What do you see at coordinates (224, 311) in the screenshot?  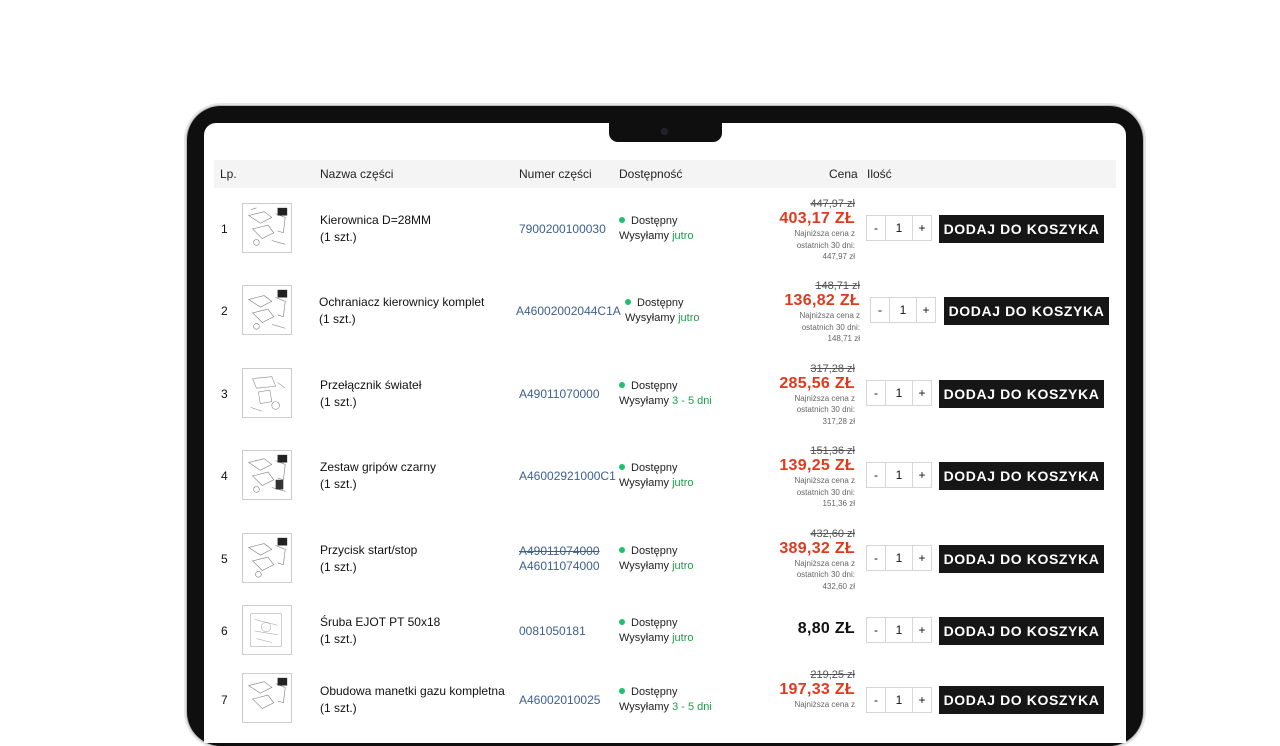 I see `row-index: 2` at bounding box center [224, 311].